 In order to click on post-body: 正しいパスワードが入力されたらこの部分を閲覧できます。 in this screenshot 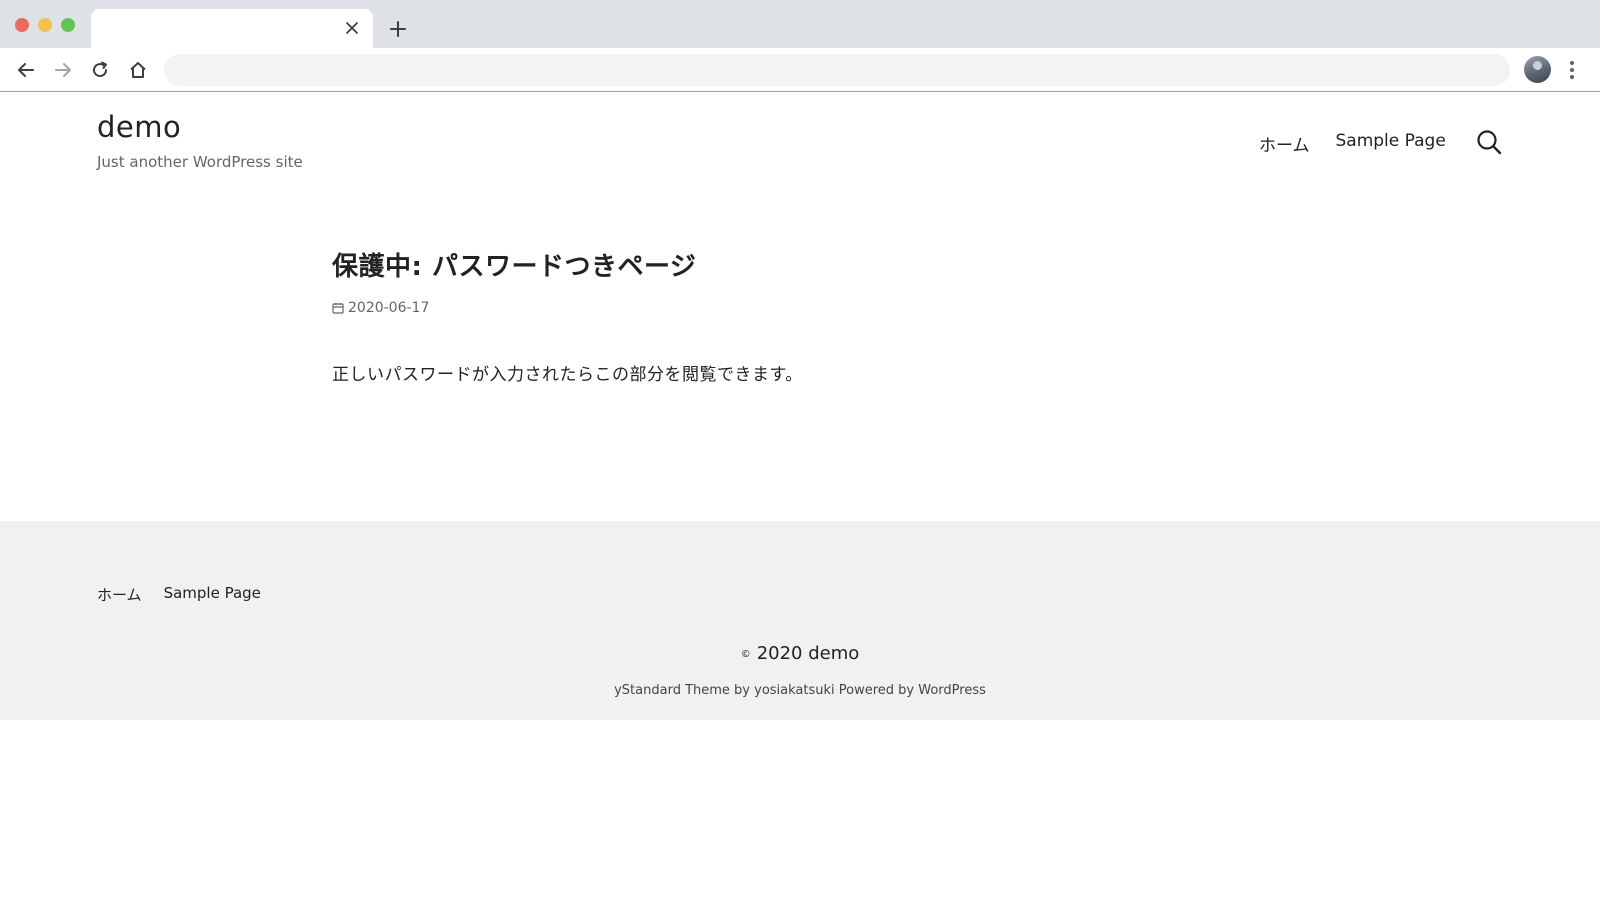, I will do `click(567, 375)`.